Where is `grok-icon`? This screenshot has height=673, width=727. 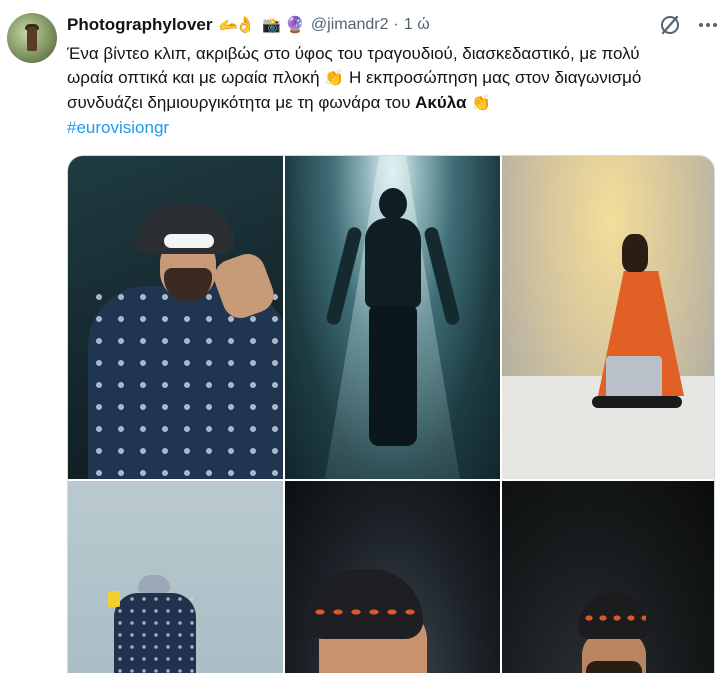
grok-icon is located at coordinates (670, 25).